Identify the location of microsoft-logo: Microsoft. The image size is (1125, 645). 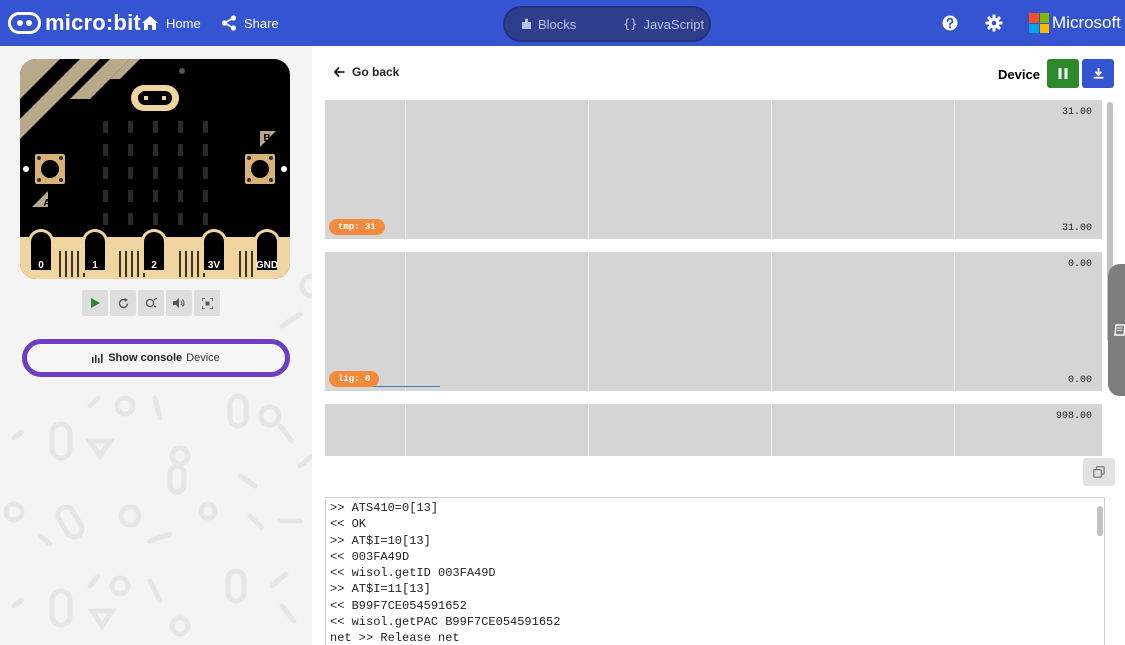
(1075, 23).